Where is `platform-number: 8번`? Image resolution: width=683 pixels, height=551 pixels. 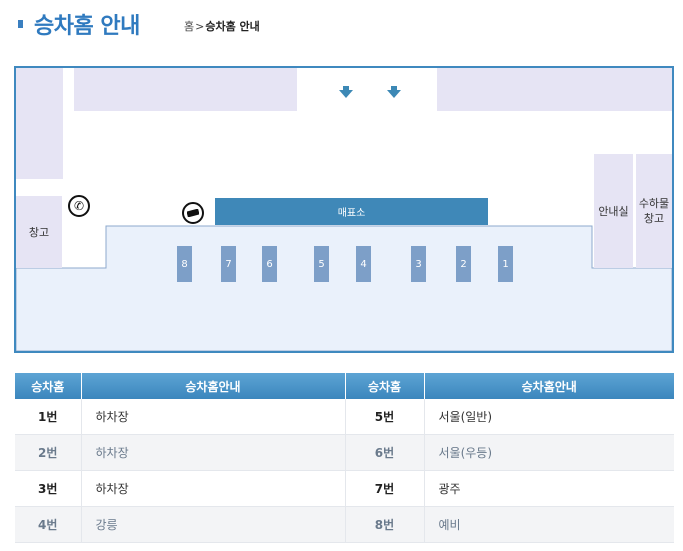 platform-number: 8번 is located at coordinates (385, 524).